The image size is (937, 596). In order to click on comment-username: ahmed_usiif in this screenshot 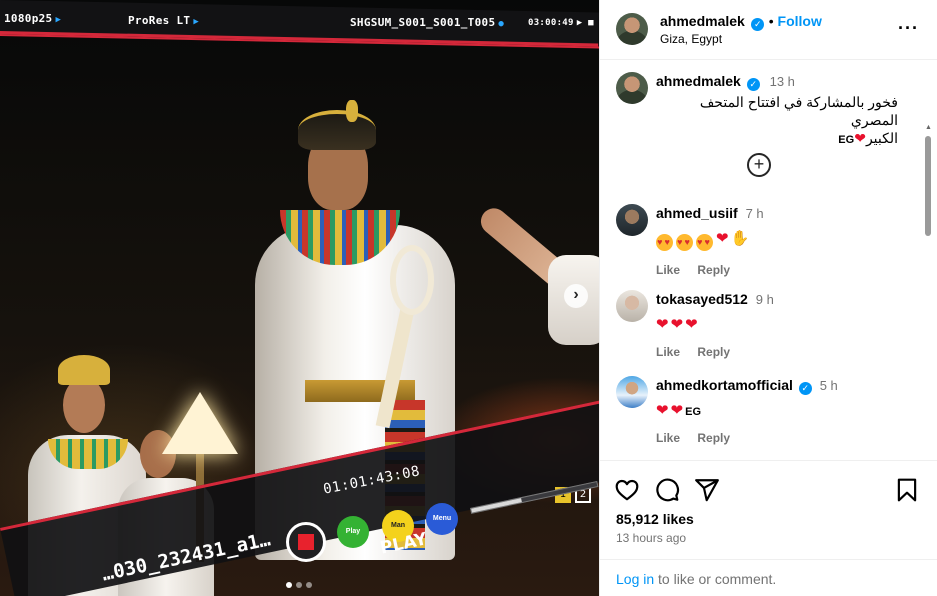, I will do `click(697, 213)`.